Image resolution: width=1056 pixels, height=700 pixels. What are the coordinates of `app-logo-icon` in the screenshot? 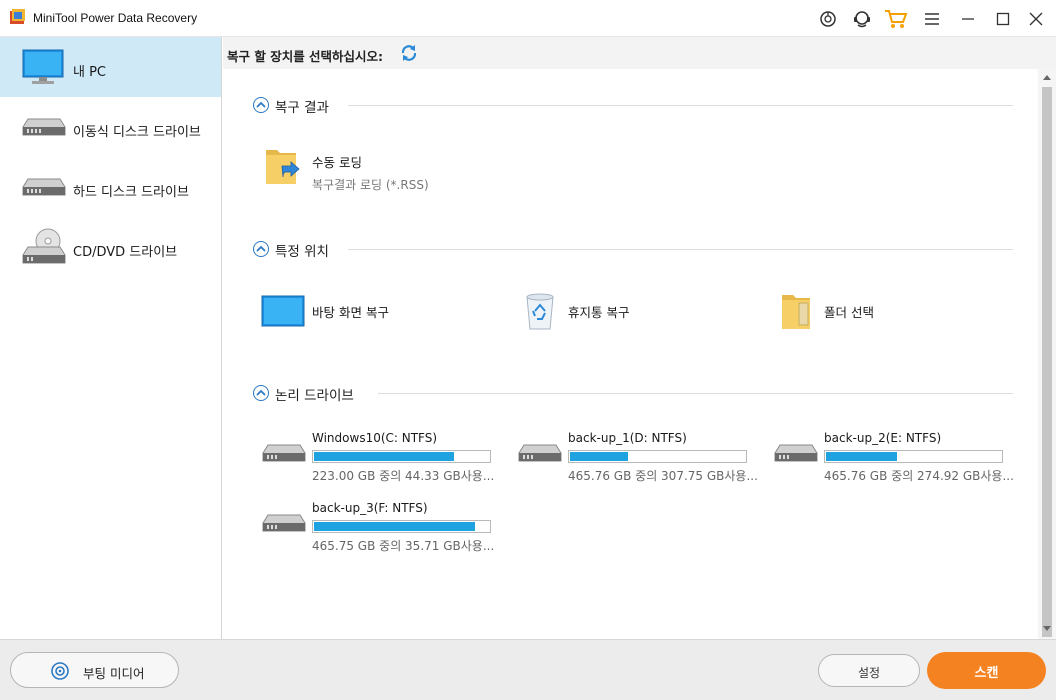 It's located at (18, 17).